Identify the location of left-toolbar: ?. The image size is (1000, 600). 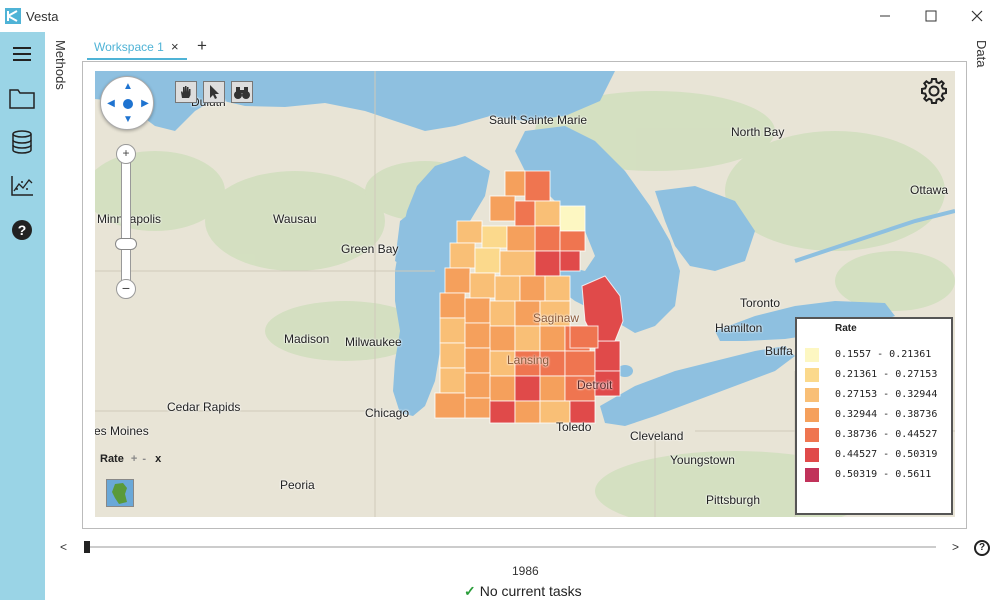
(22, 316).